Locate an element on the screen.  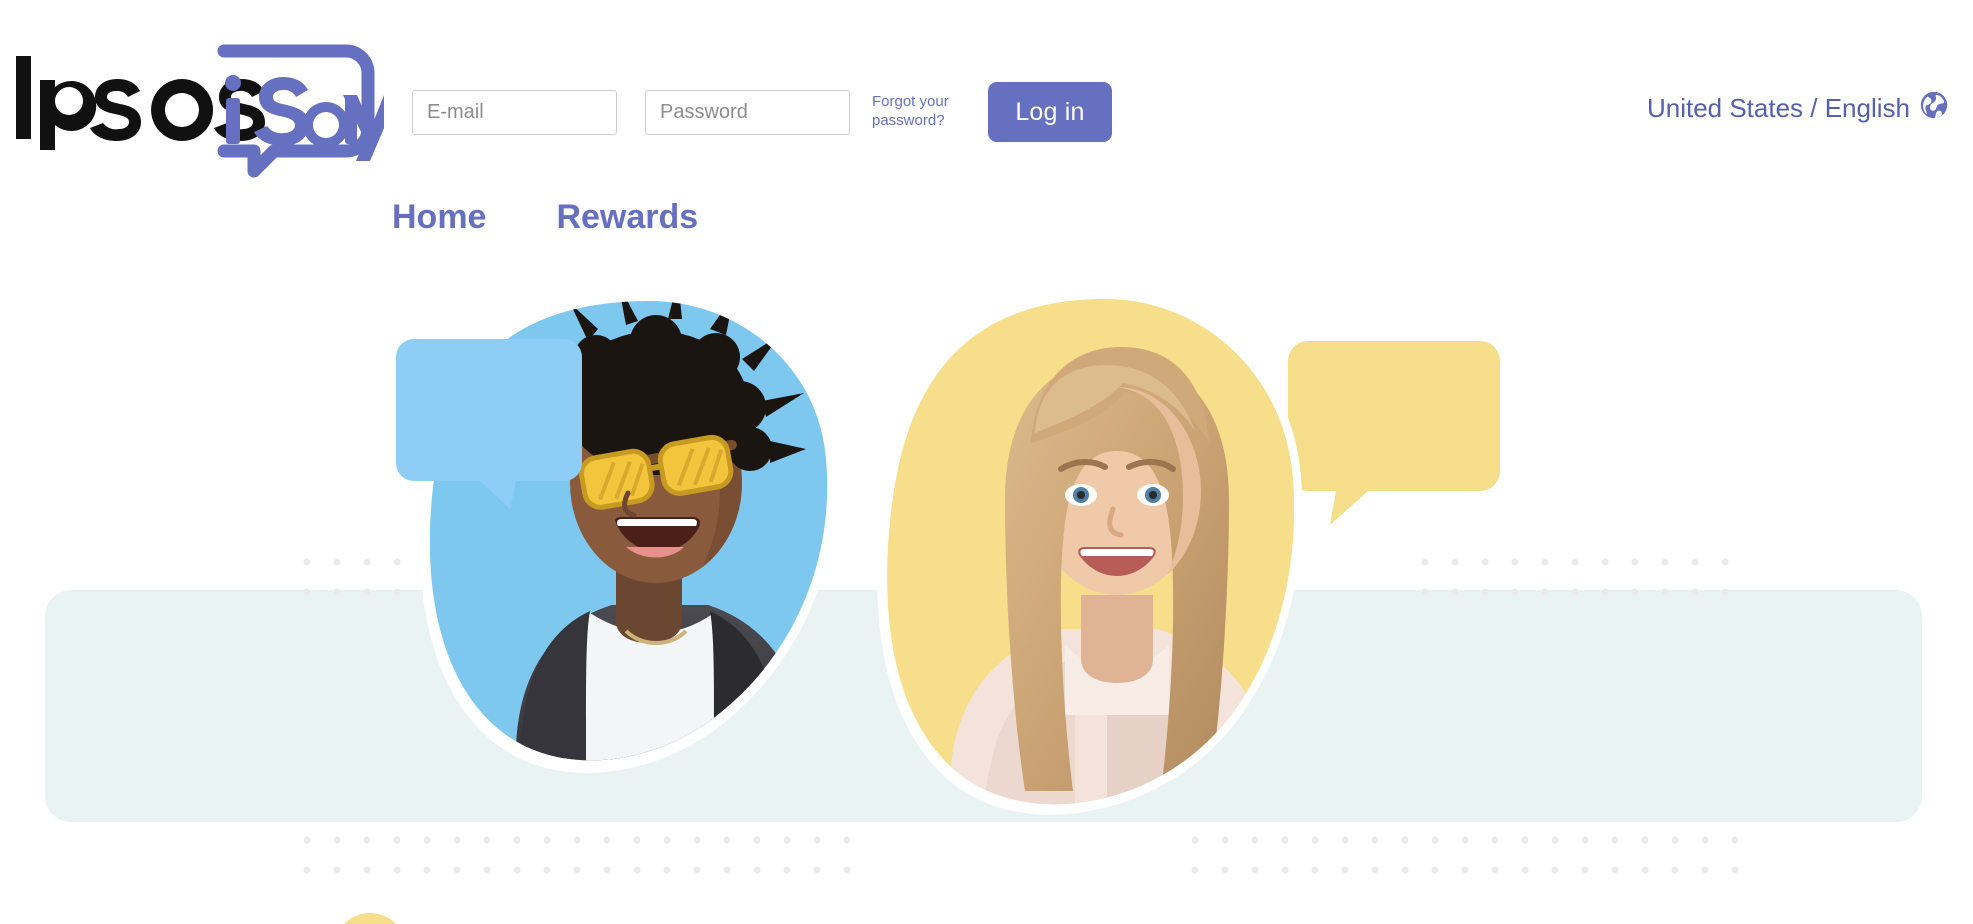
nav-item-home: Home is located at coordinates (439, 217).